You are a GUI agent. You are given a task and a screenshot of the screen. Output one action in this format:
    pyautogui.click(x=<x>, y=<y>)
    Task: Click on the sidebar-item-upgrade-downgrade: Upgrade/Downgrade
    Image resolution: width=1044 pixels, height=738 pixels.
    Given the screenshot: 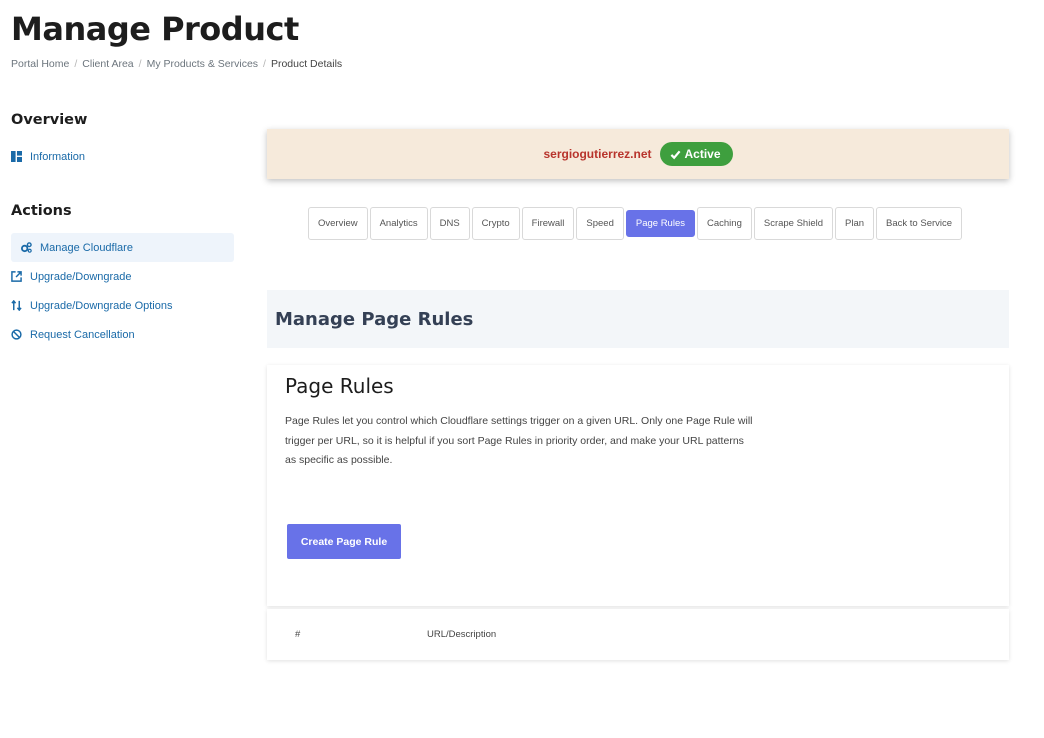 What is the action you would take?
    pyautogui.click(x=122, y=276)
    